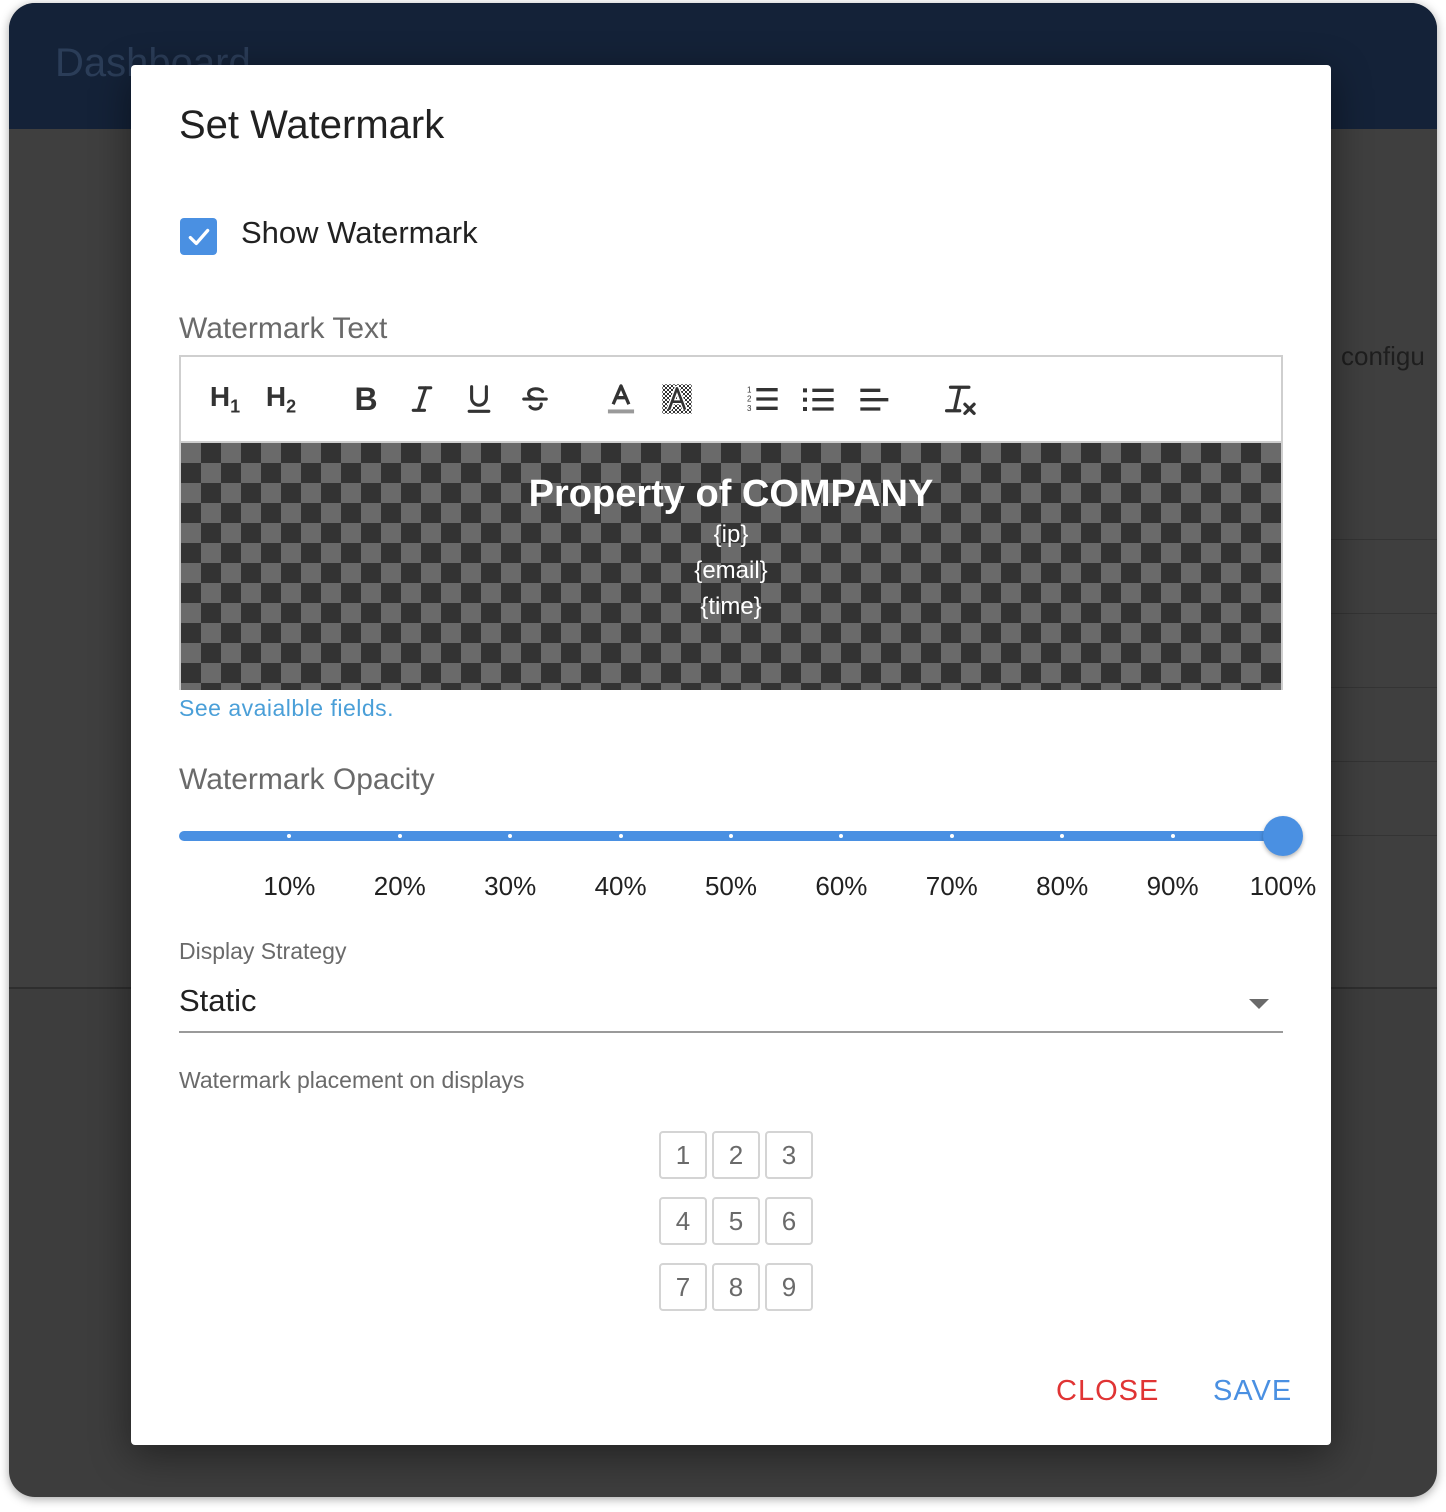 The width and height of the screenshot is (1446, 1512). I want to click on opacity-tick-label: 80%, so click(1062, 886).